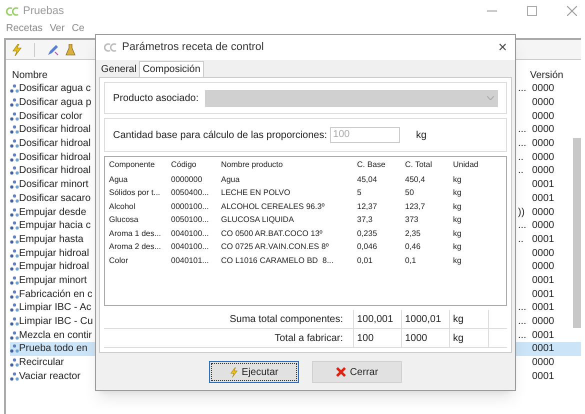 The width and height of the screenshot is (585, 414). I want to click on table-cell-text: 37,3, so click(365, 220).